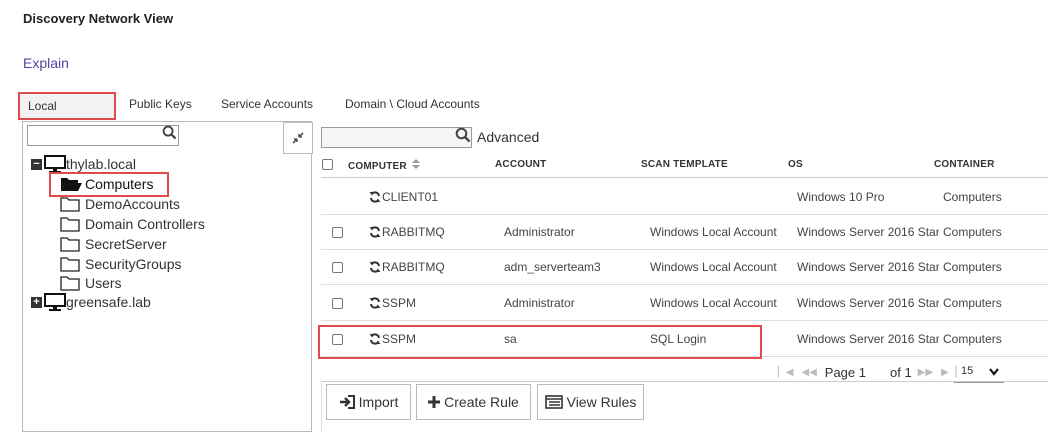 The width and height of the screenshot is (1048, 442). What do you see at coordinates (108, 302) in the screenshot?
I see `tree-node-label: greensafe.lab` at bounding box center [108, 302].